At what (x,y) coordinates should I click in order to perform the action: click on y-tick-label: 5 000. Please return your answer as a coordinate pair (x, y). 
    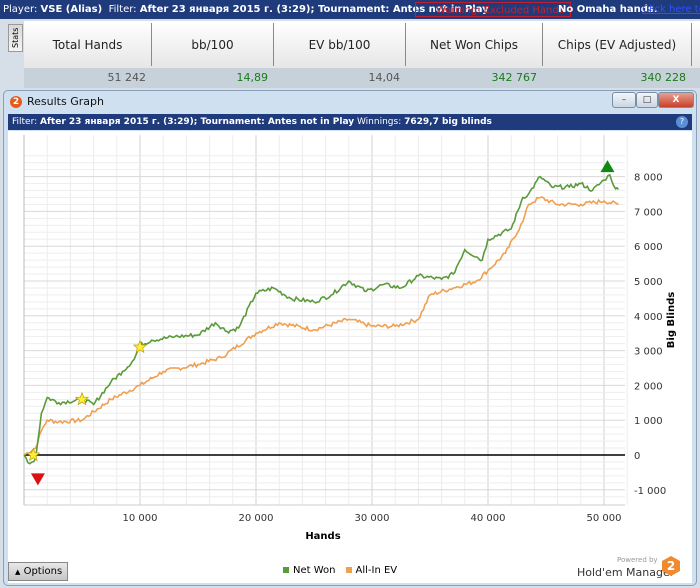
    Looking at the image, I should click on (648, 282).